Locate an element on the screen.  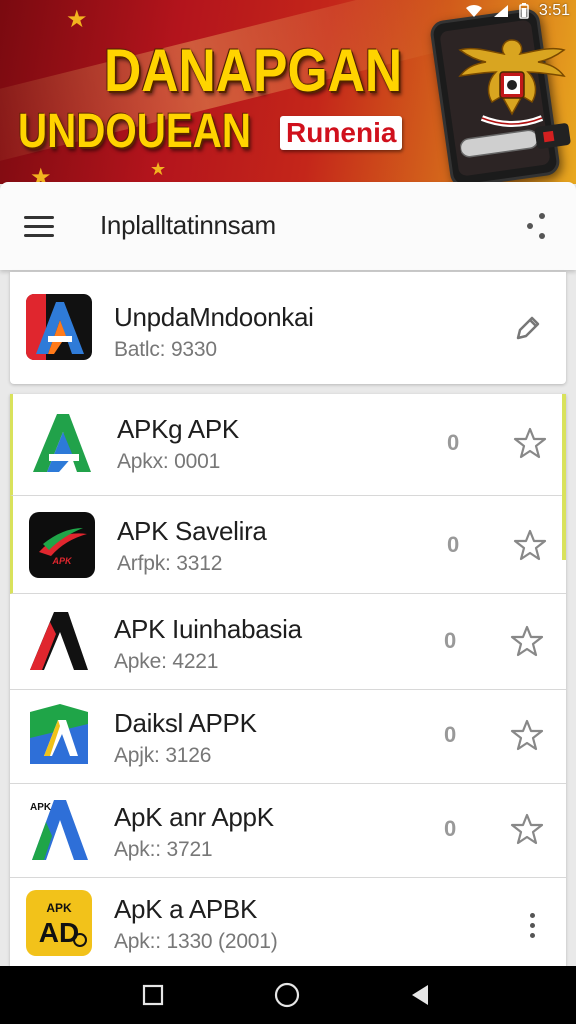
square-icon is located at coordinates (153, 995).